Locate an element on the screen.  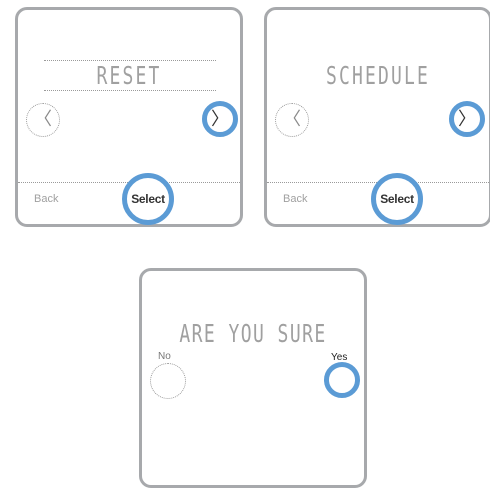
screen-title: ARE YOU SURE is located at coordinates (253, 333).